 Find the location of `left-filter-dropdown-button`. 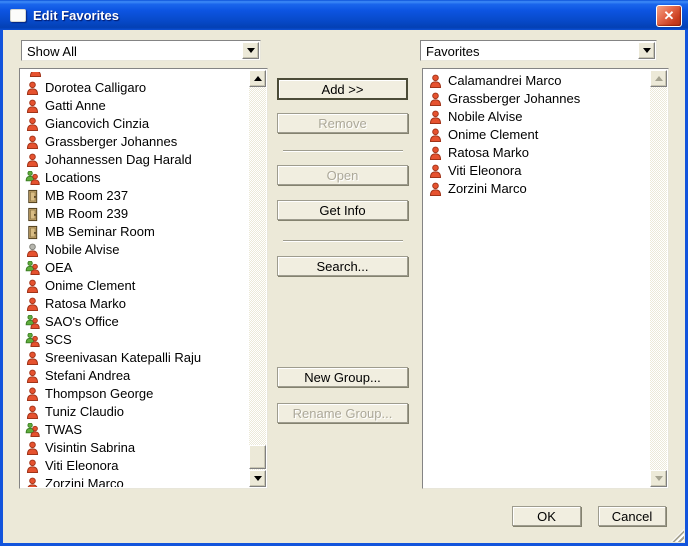

left-filter-dropdown-button is located at coordinates (250, 50).